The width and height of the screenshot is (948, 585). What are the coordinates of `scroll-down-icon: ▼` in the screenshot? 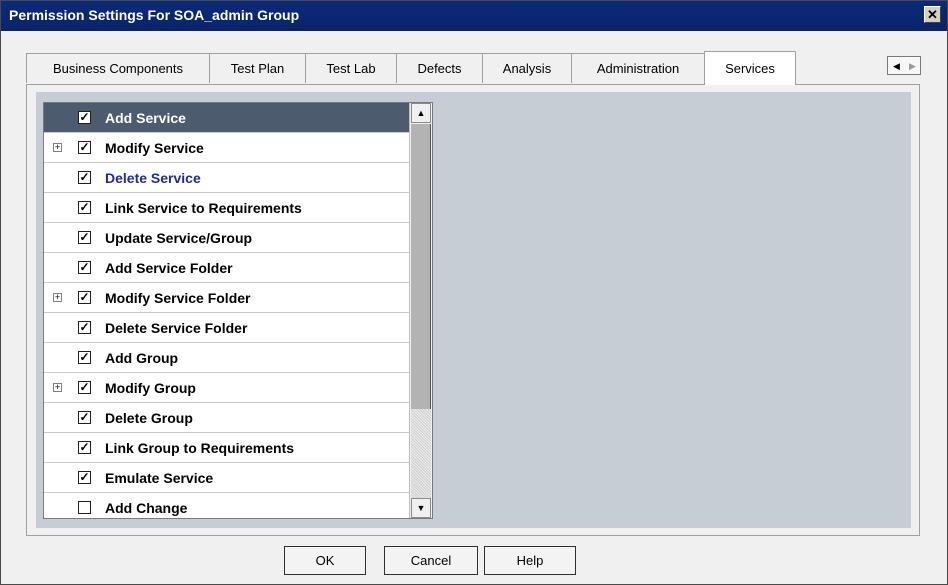 It's located at (421, 508).